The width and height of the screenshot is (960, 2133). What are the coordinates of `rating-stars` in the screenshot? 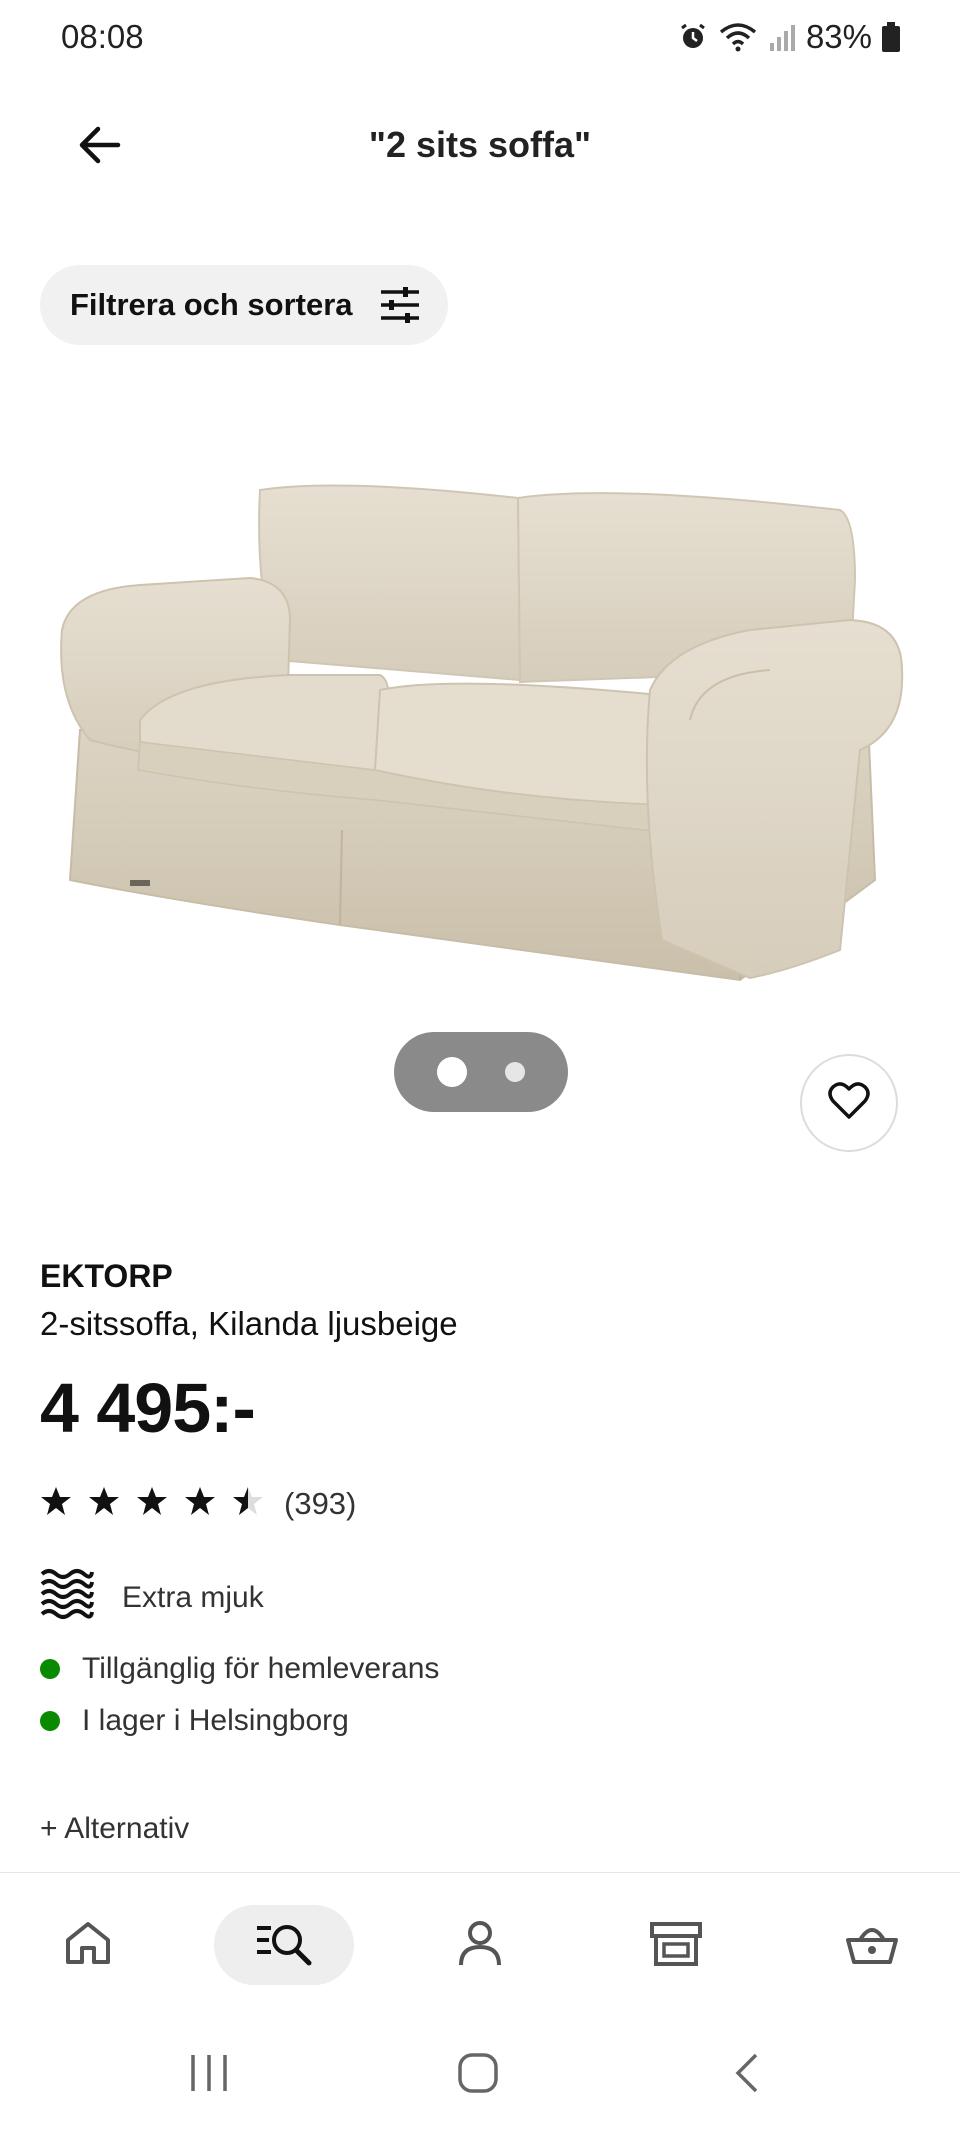 It's located at (152, 1503).